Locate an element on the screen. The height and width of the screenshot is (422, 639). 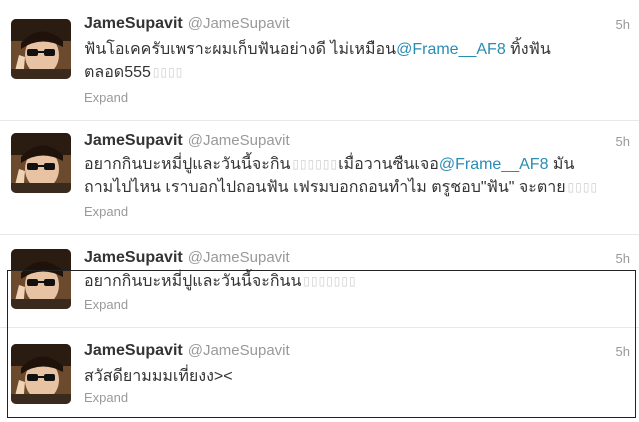
tweet-text: อยากกินบะหมี่ปูและวันนี้จะกินน ▯▯▯▯▯▯▯ is located at coordinates (356, 281).